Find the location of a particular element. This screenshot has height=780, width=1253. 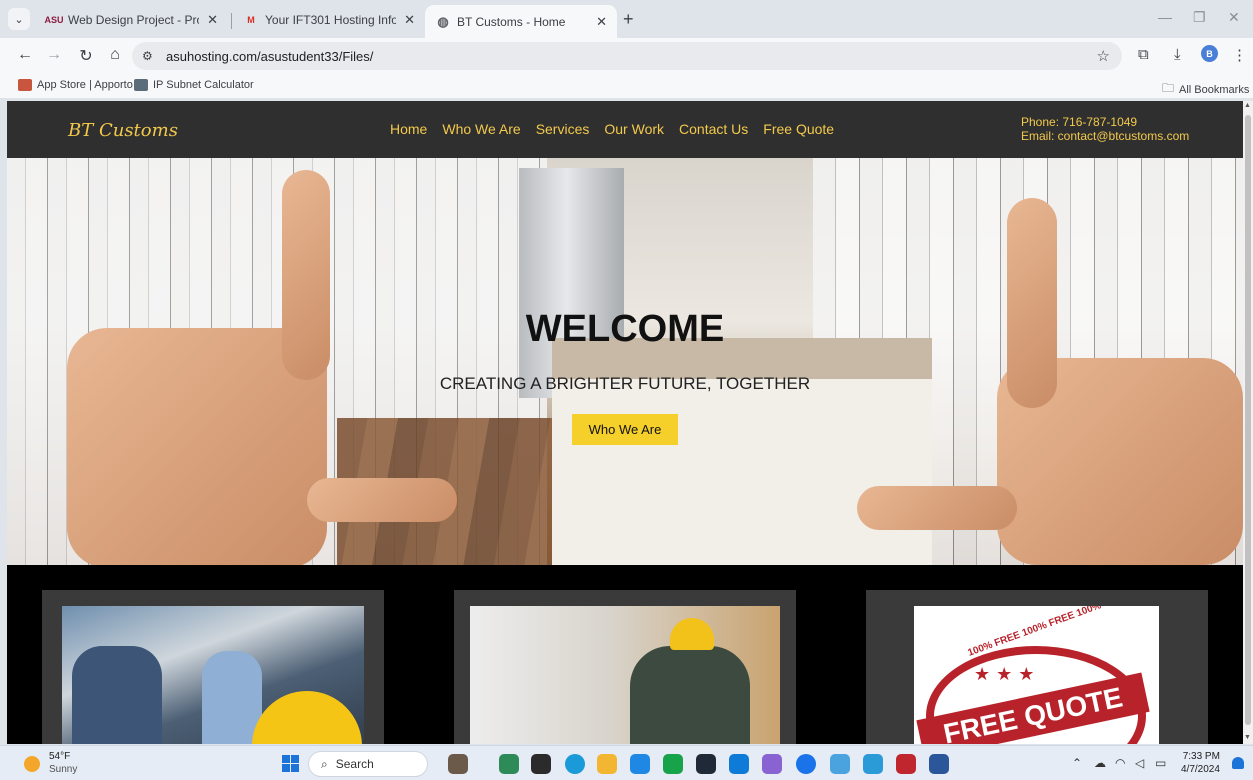

tab-web-design-project: ASU Web Design Project - Proje ✕ is located at coordinates (132, 20).